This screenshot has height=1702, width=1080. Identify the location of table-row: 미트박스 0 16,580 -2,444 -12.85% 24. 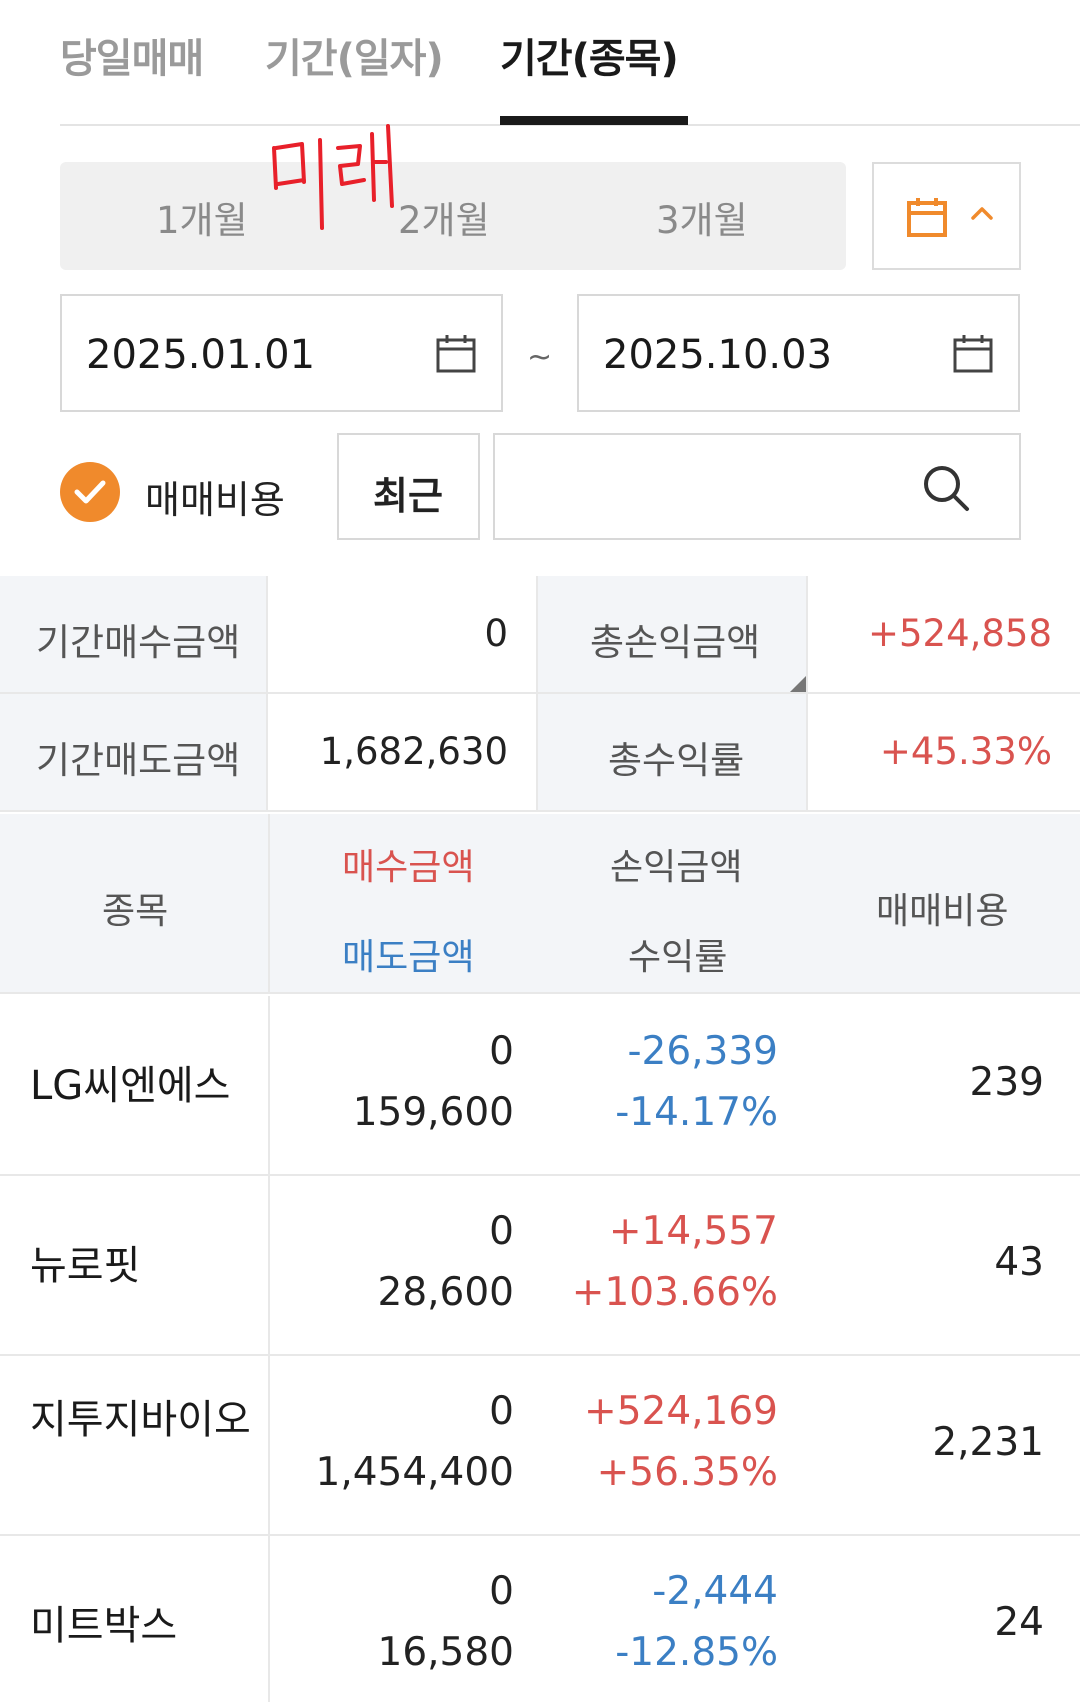
(540, 1619).